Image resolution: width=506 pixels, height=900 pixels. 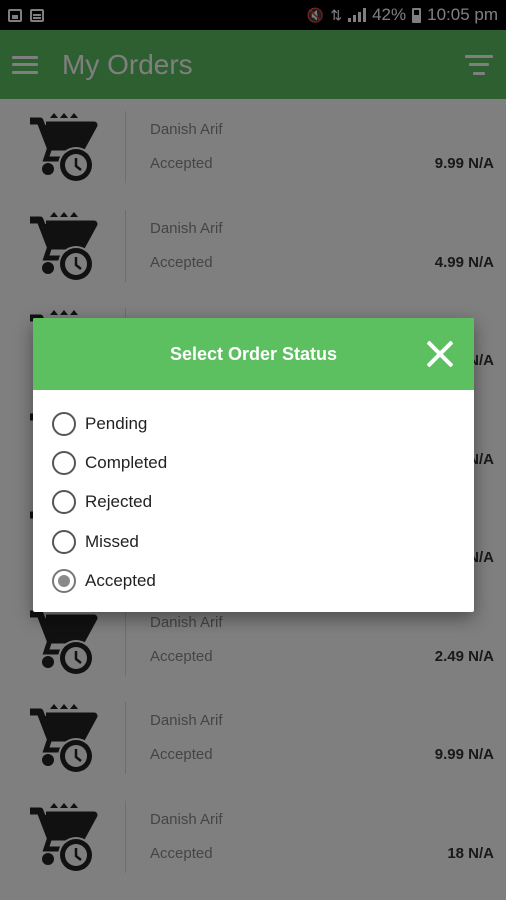 What do you see at coordinates (253, 502) in the screenshot?
I see `status-option-rejected: Rejected` at bounding box center [253, 502].